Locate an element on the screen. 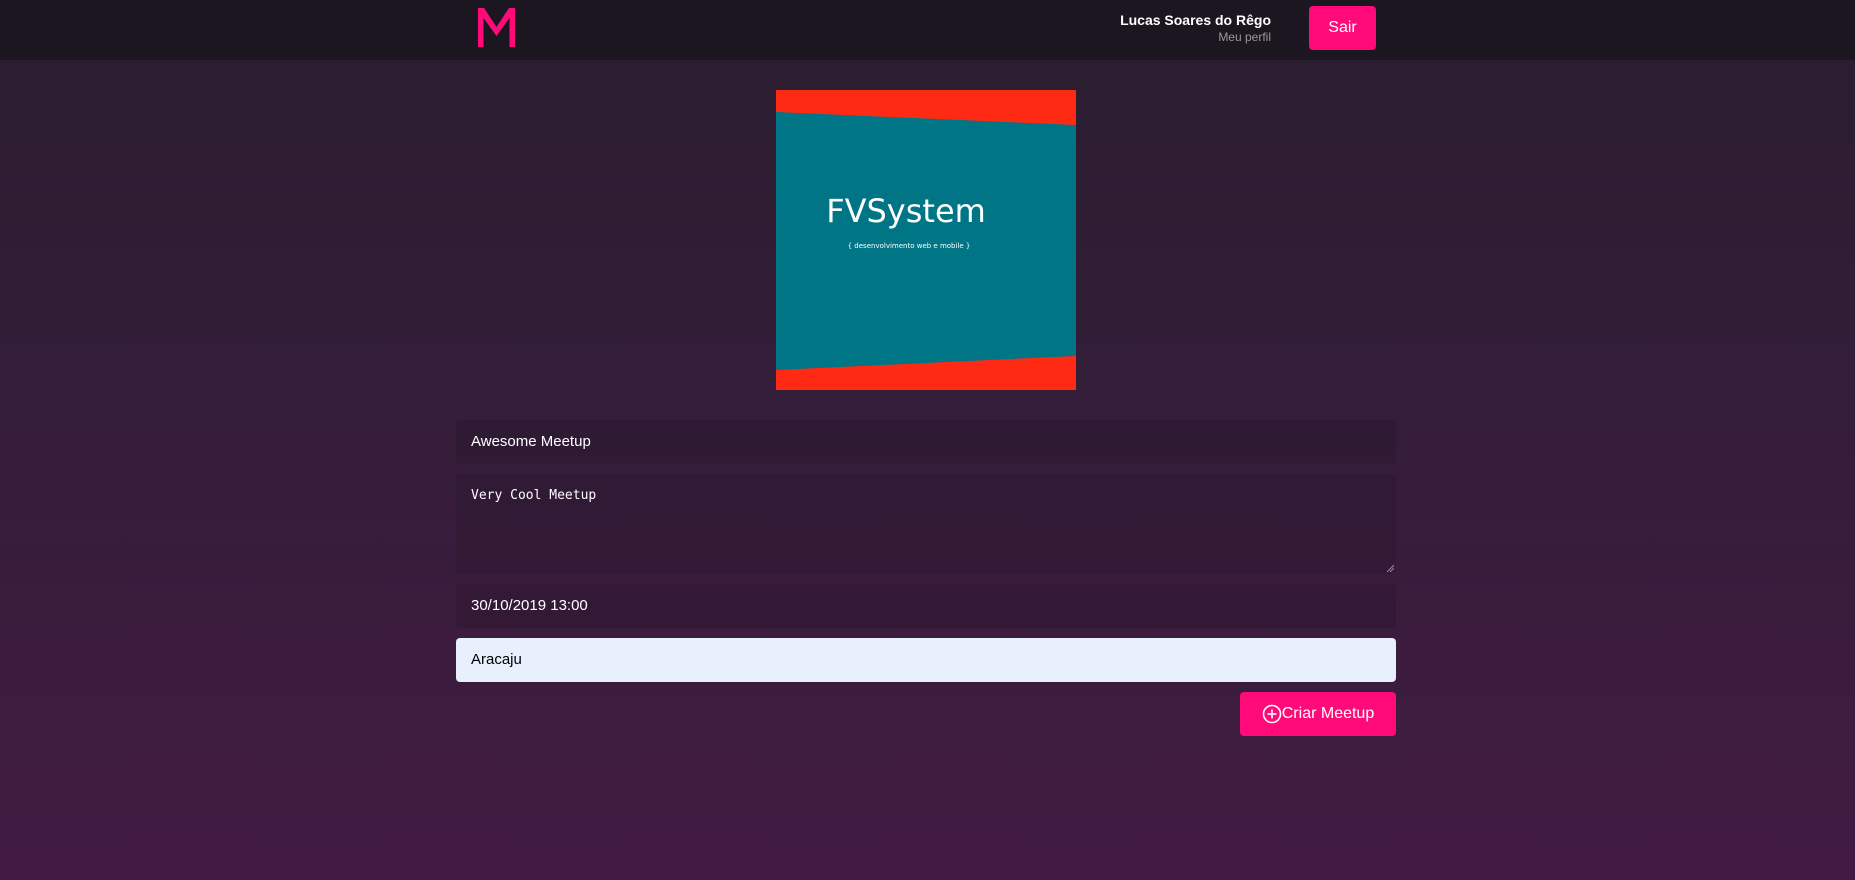 The width and height of the screenshot is (1855, 880). add-circle-icon is located at coordinates (1272, 714).